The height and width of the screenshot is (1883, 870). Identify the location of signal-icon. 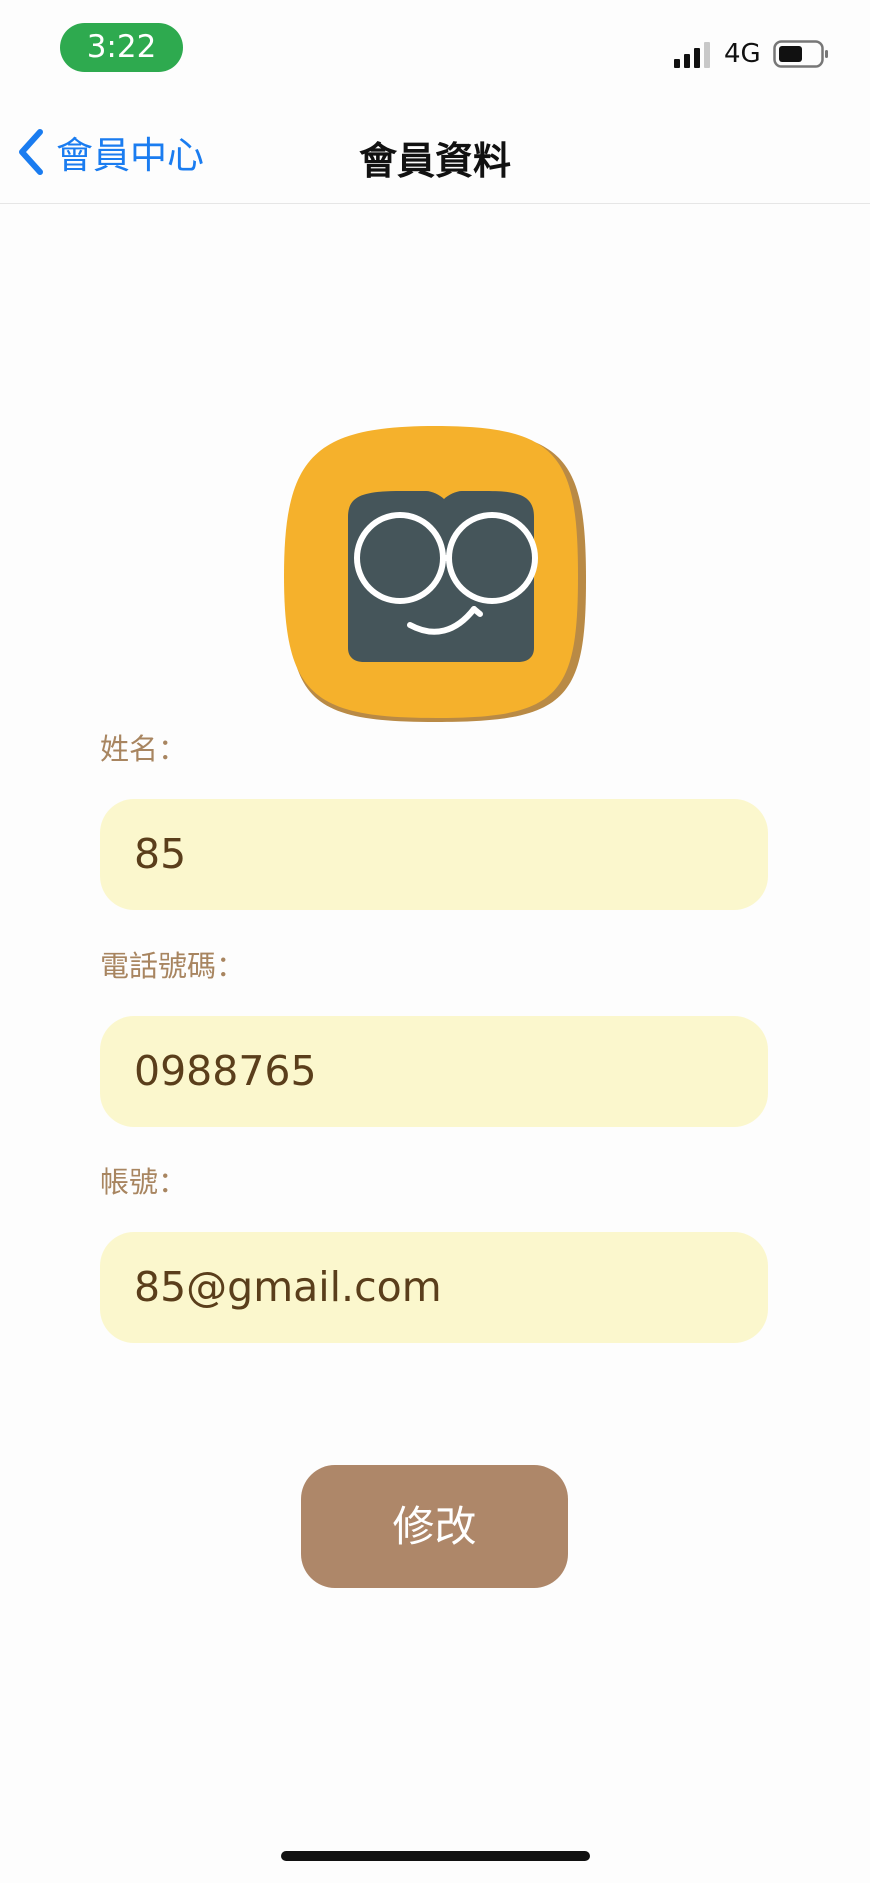
(692, 55).